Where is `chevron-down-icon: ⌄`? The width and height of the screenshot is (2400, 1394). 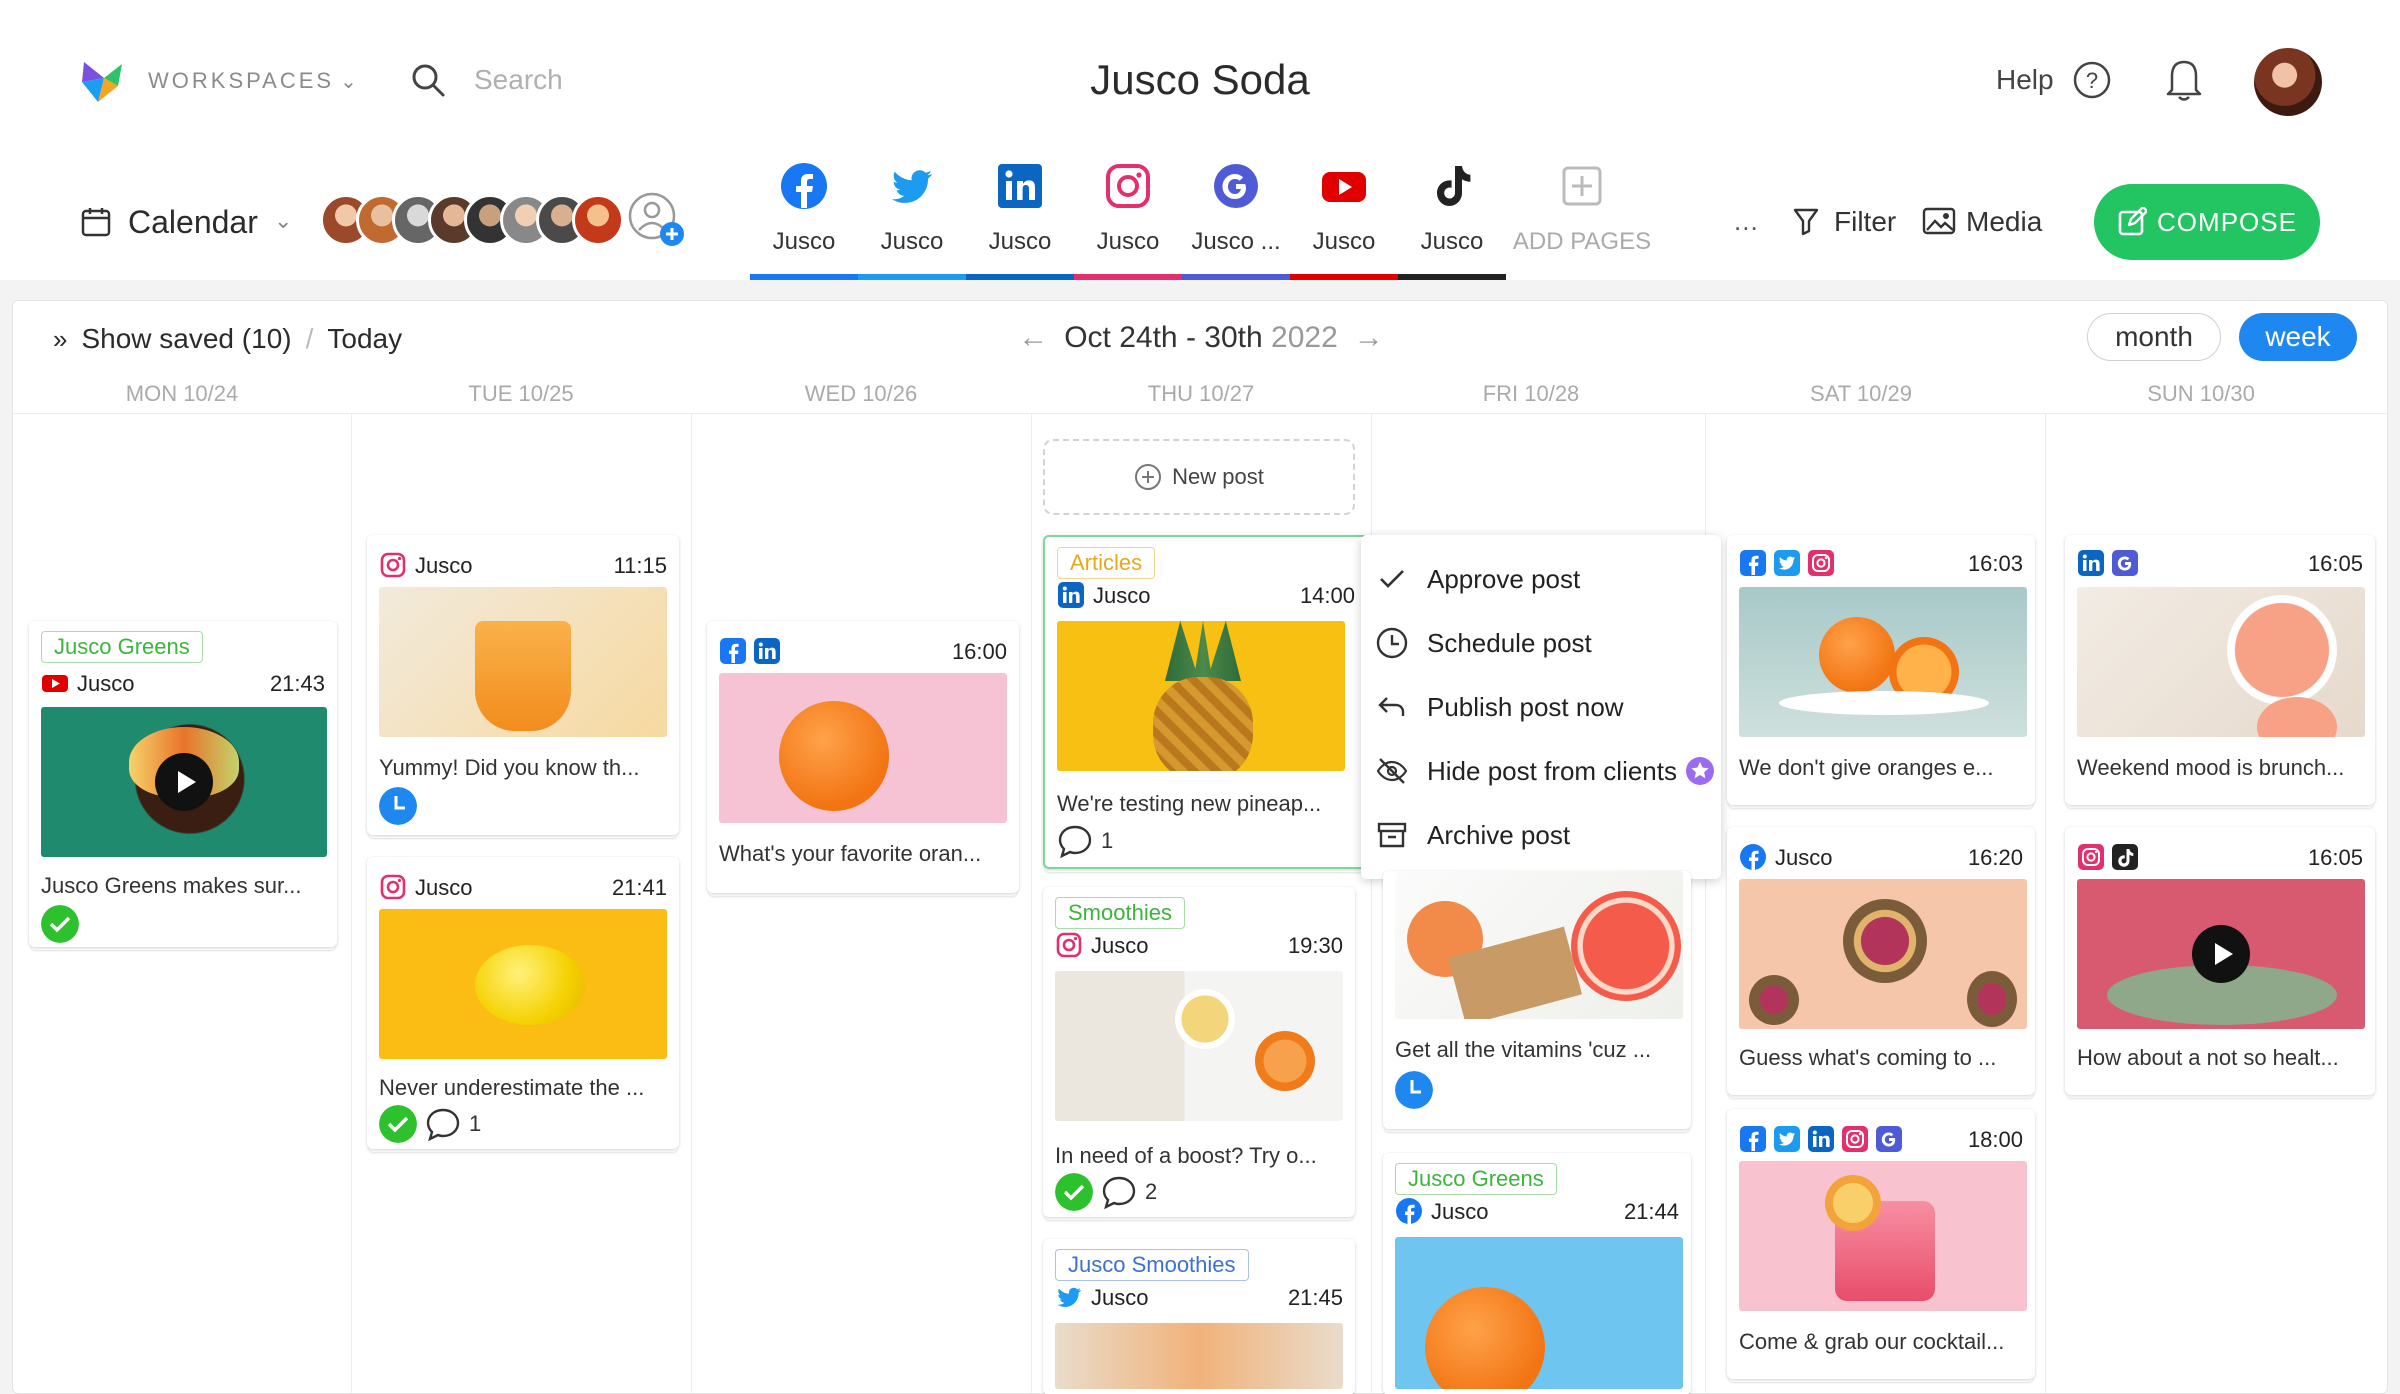 chevron-down-icon: ⌄ is located at coordinates (283, 221).